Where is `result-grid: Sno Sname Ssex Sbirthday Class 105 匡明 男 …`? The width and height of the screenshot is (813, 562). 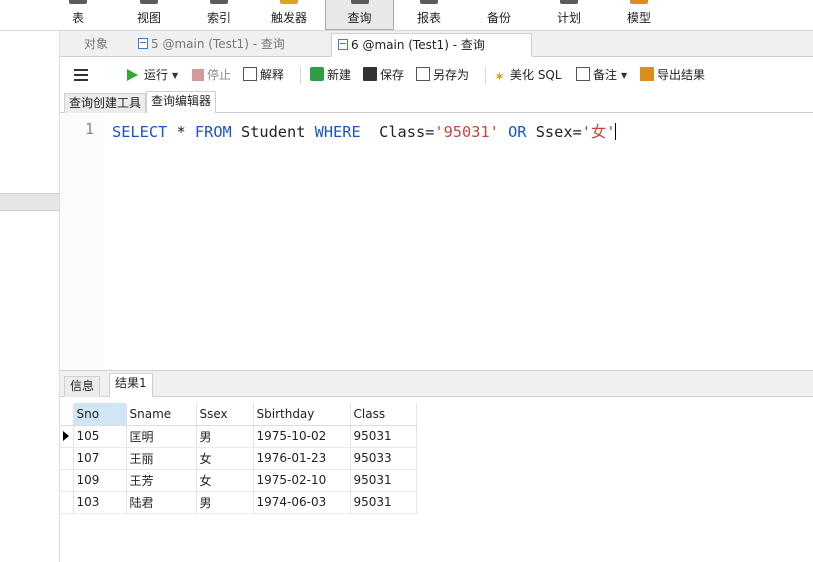 result-grid: Sno Sname Ssex Sbirthday Class 105 匡明 男 … is located at coordinates (238, 458).